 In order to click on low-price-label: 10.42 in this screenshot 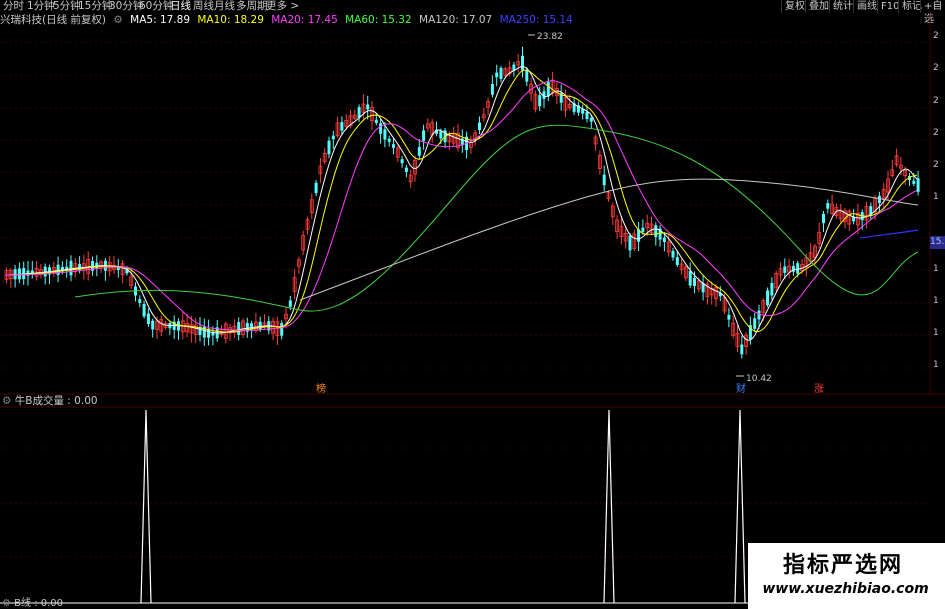, I will do `click(759, 379)`.